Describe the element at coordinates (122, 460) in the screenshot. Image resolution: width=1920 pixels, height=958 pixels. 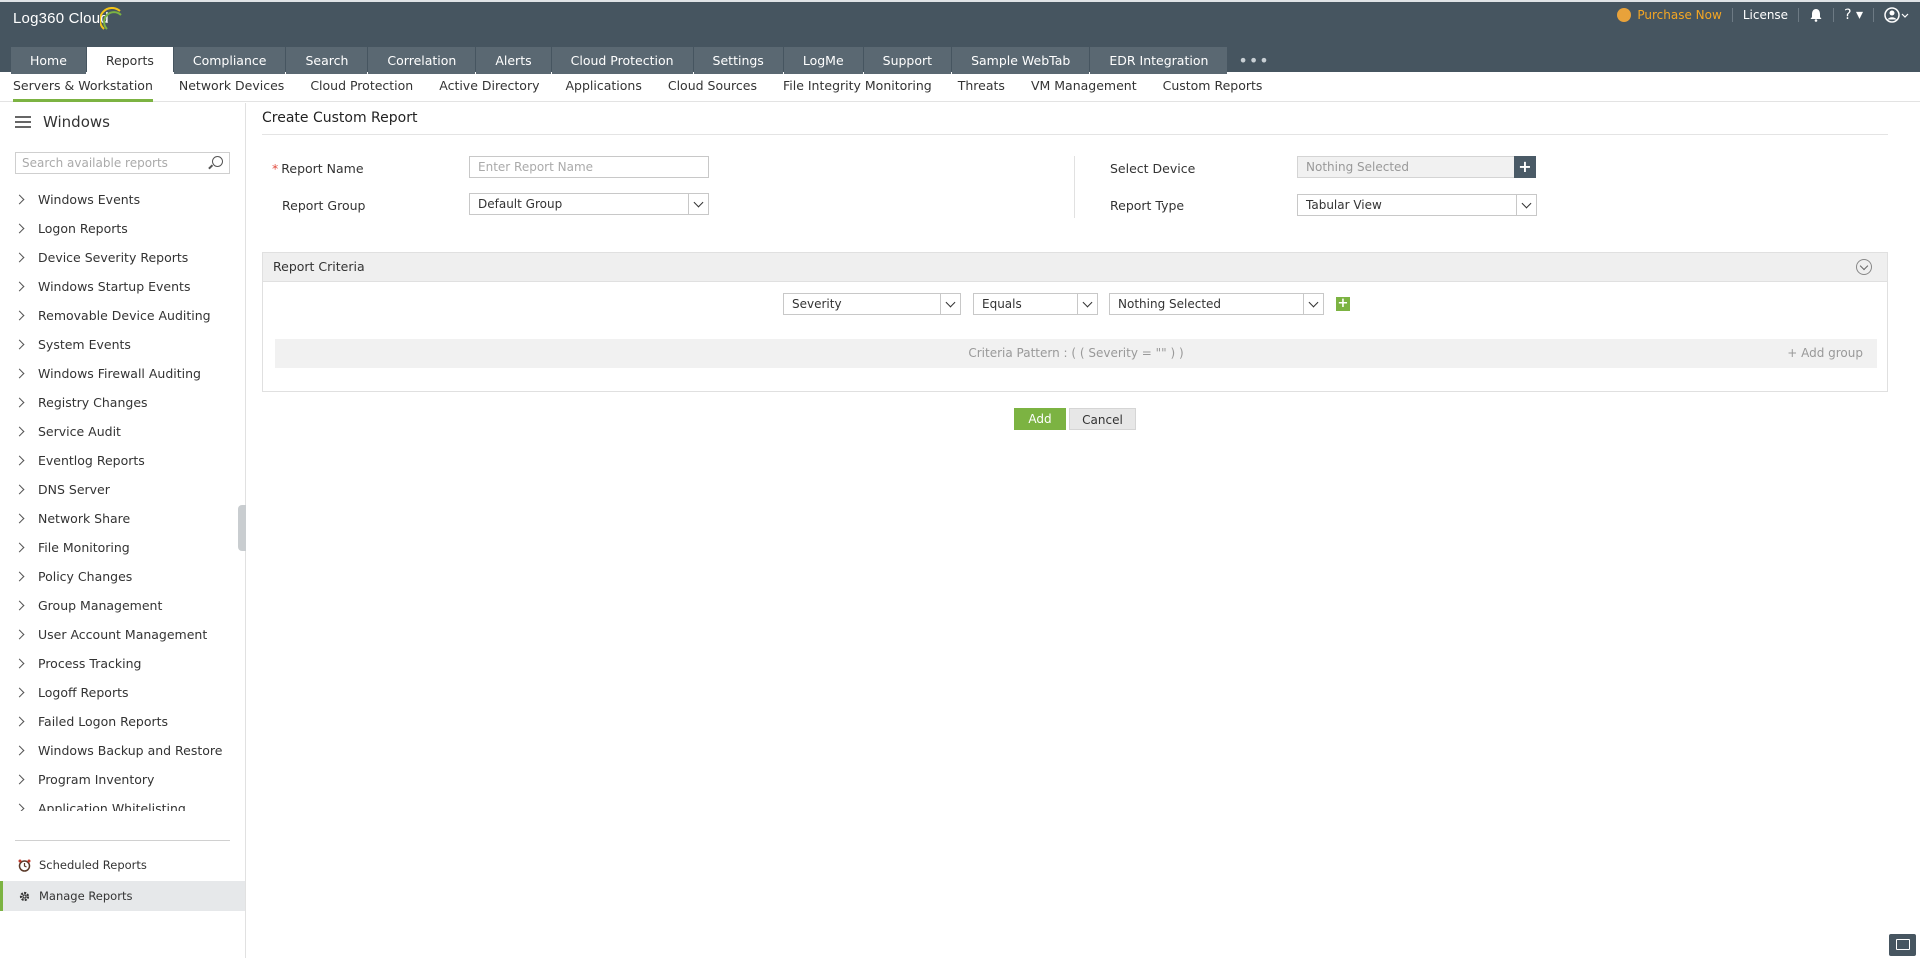
I see `sidebar-item-eventlog-reports: Eventlog Reports` at that location.